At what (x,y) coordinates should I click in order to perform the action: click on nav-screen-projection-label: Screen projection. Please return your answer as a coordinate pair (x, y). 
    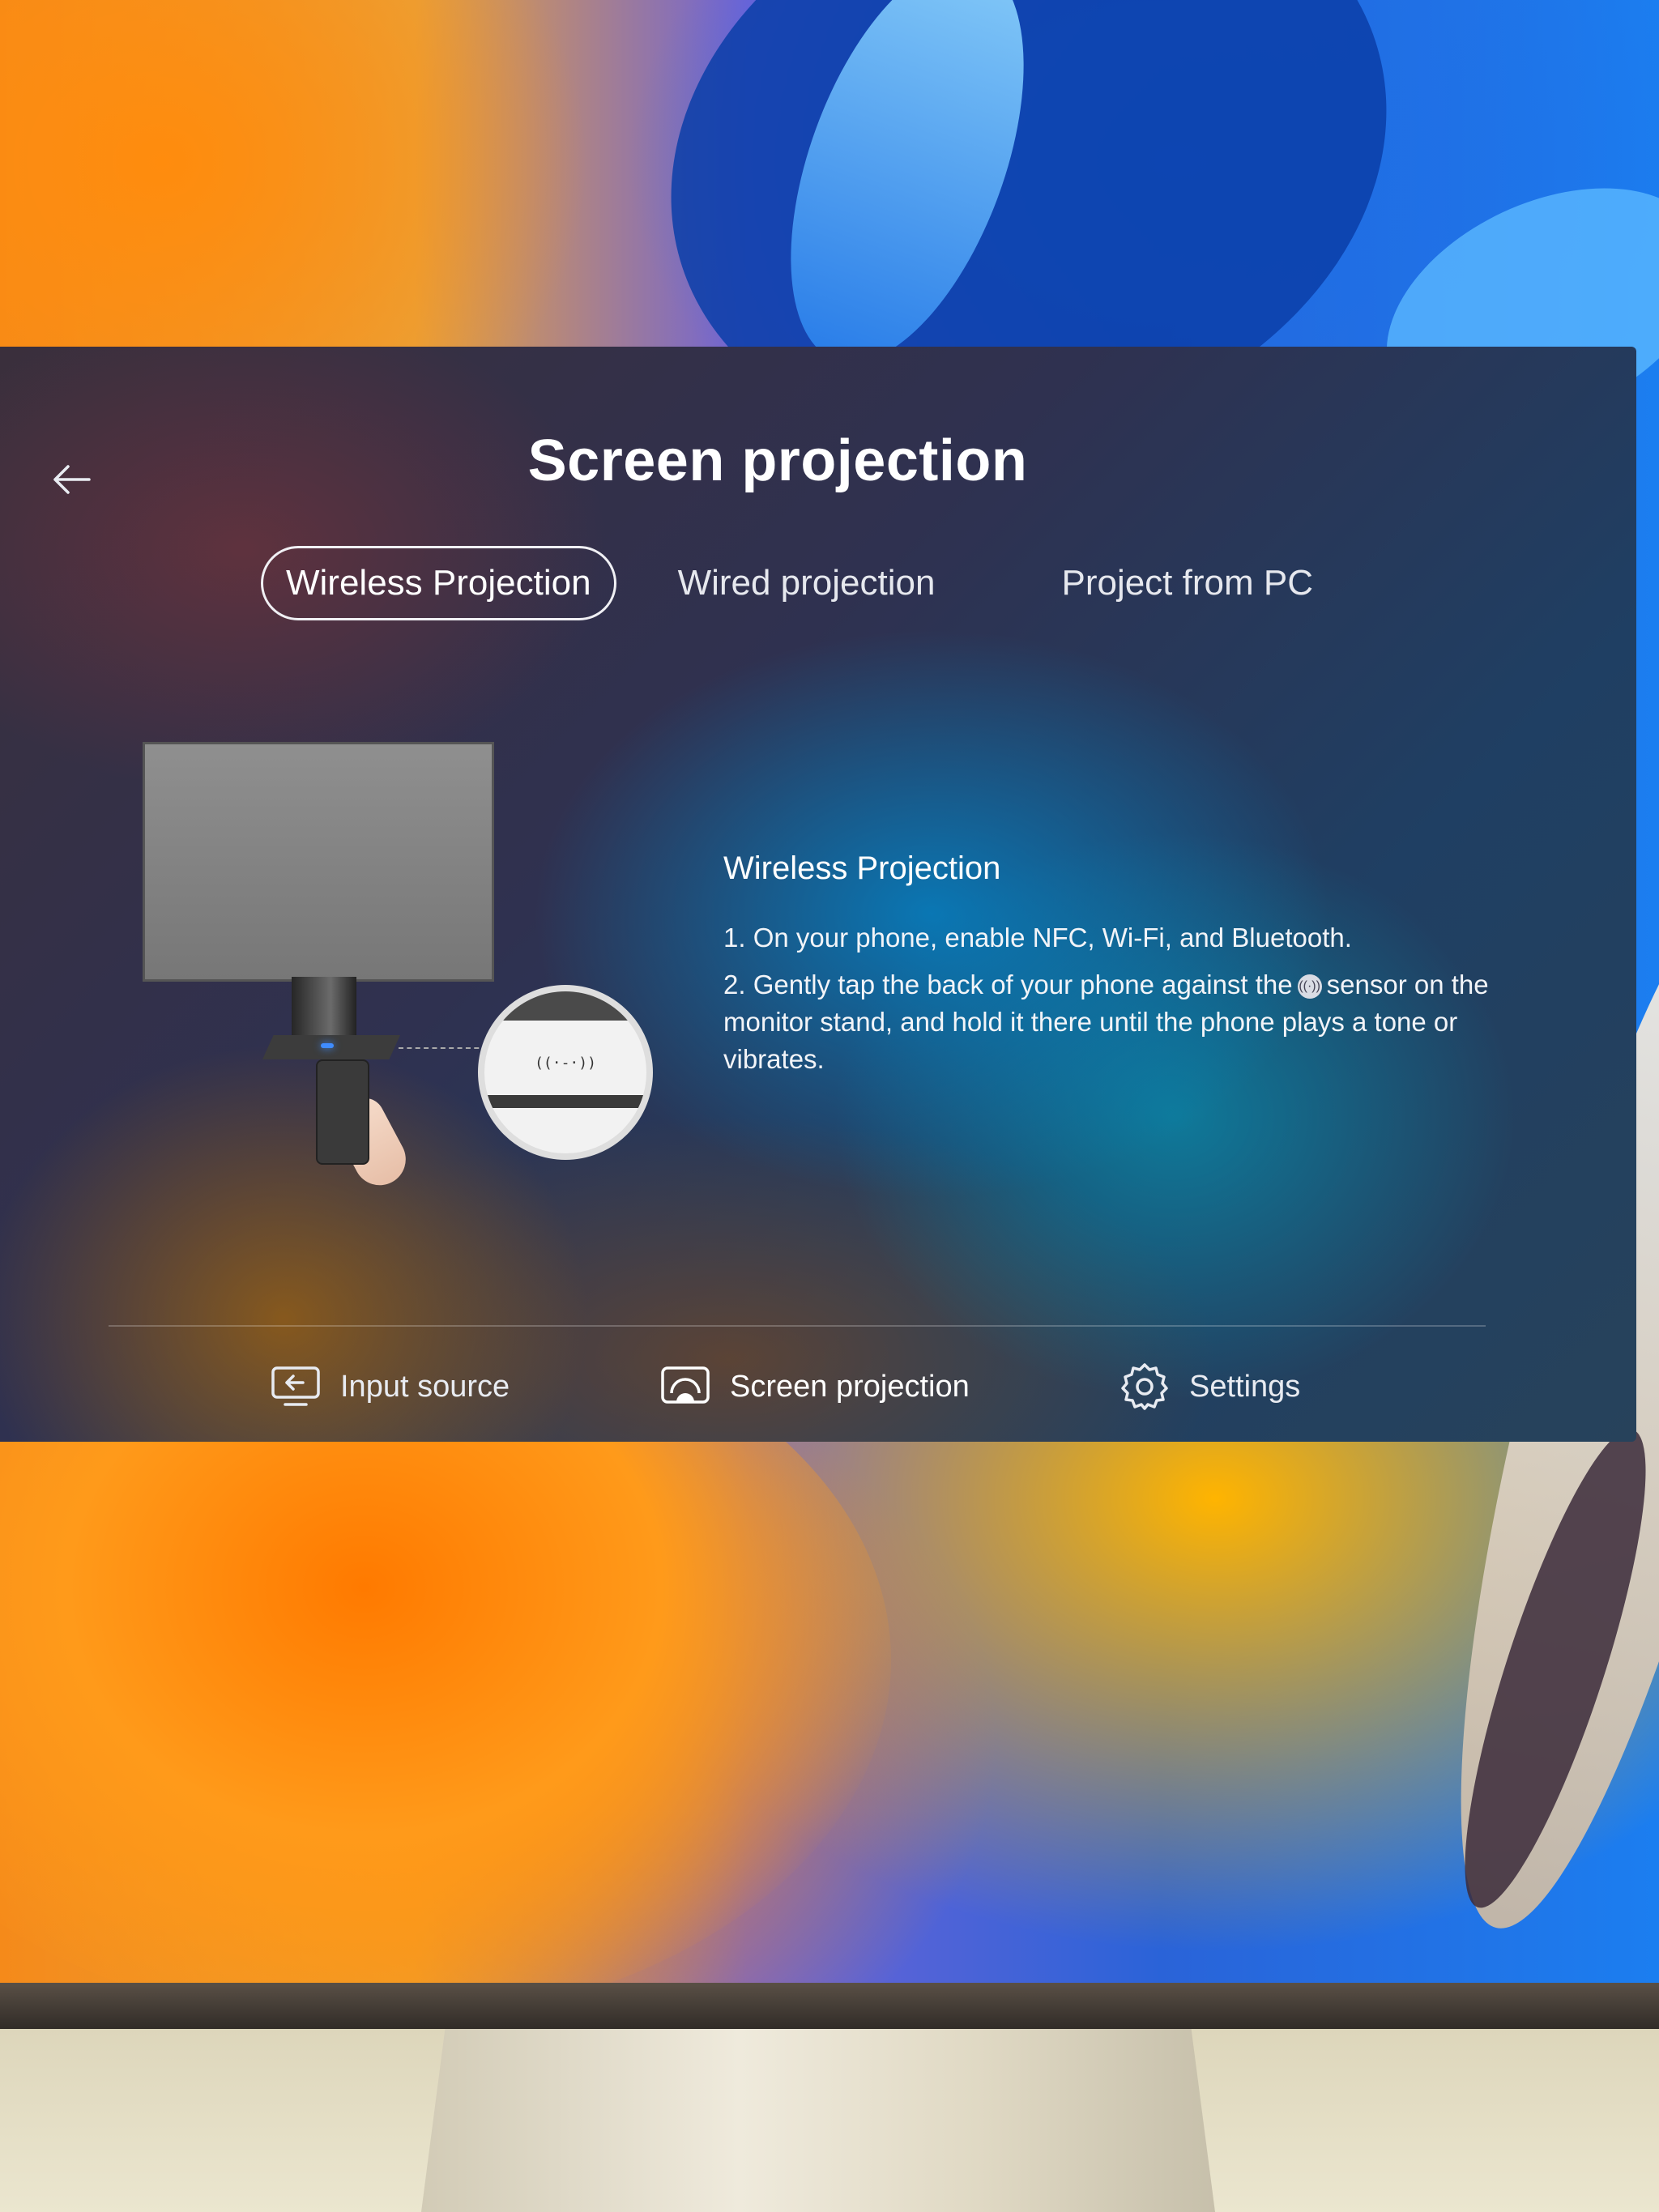
    Looking at the image, I should click on (850, 1386).